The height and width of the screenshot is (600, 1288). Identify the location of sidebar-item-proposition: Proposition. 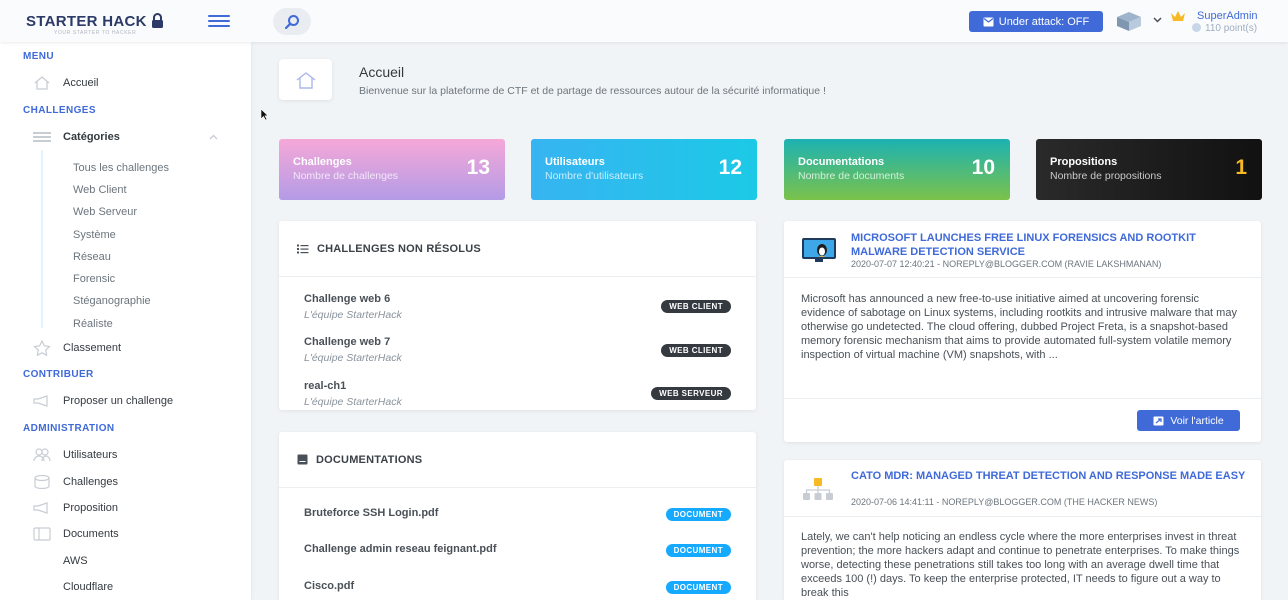
(133, 508).